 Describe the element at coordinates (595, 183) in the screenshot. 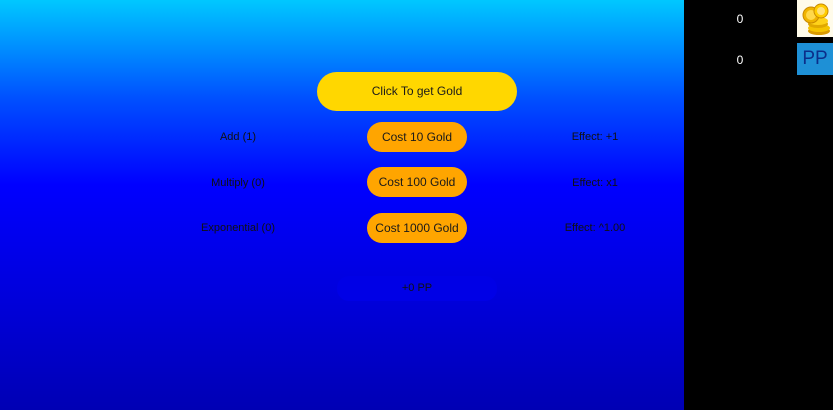

I see `upgrade-multiply-effect: Effect: x1` at that location.